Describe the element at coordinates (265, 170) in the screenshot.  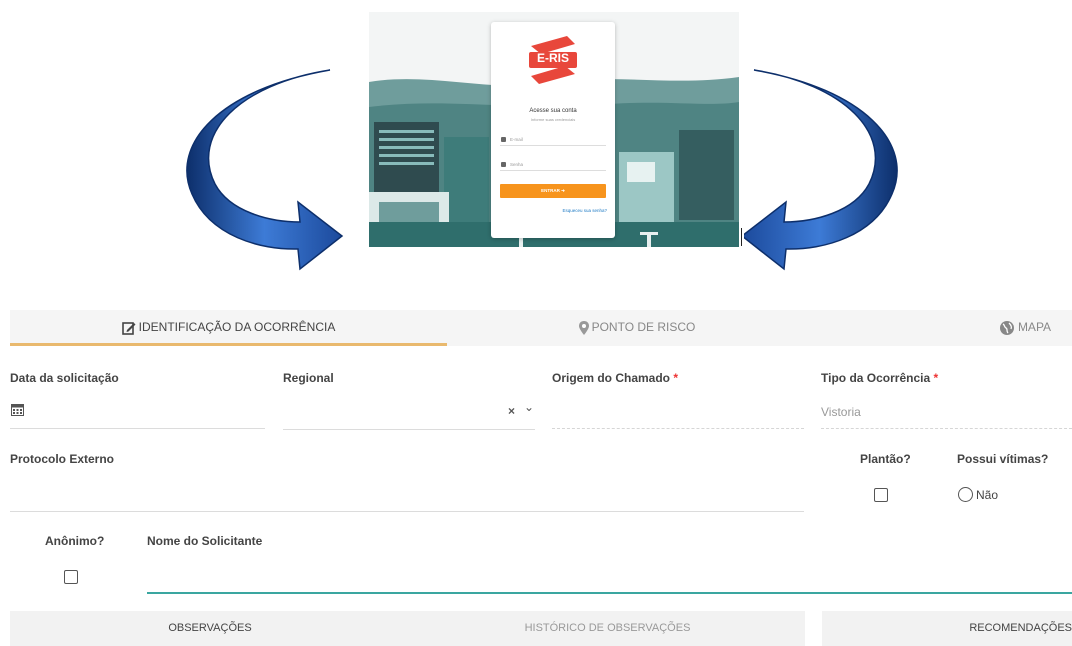
I see `curved-arrow-left-icon` at that location.